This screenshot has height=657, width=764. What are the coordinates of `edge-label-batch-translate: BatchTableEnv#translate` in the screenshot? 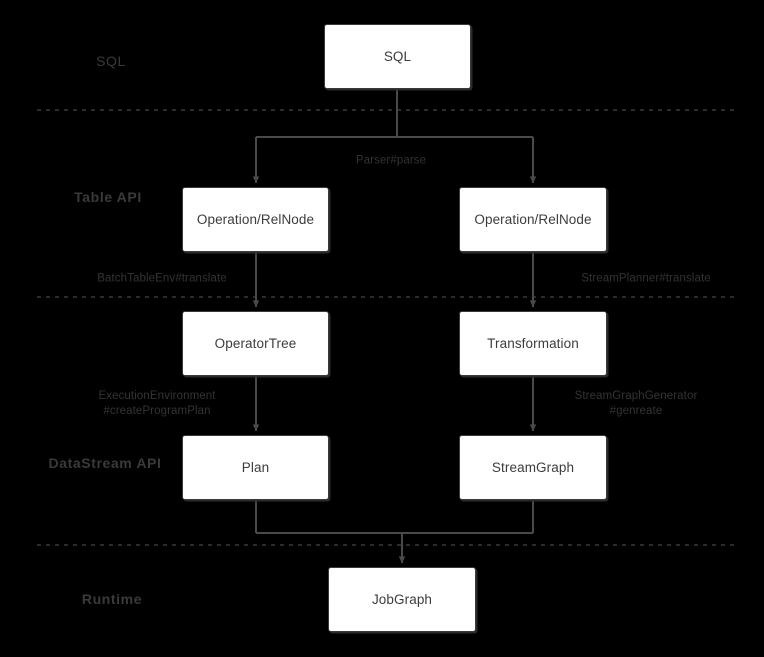 It's located at (162, 278).